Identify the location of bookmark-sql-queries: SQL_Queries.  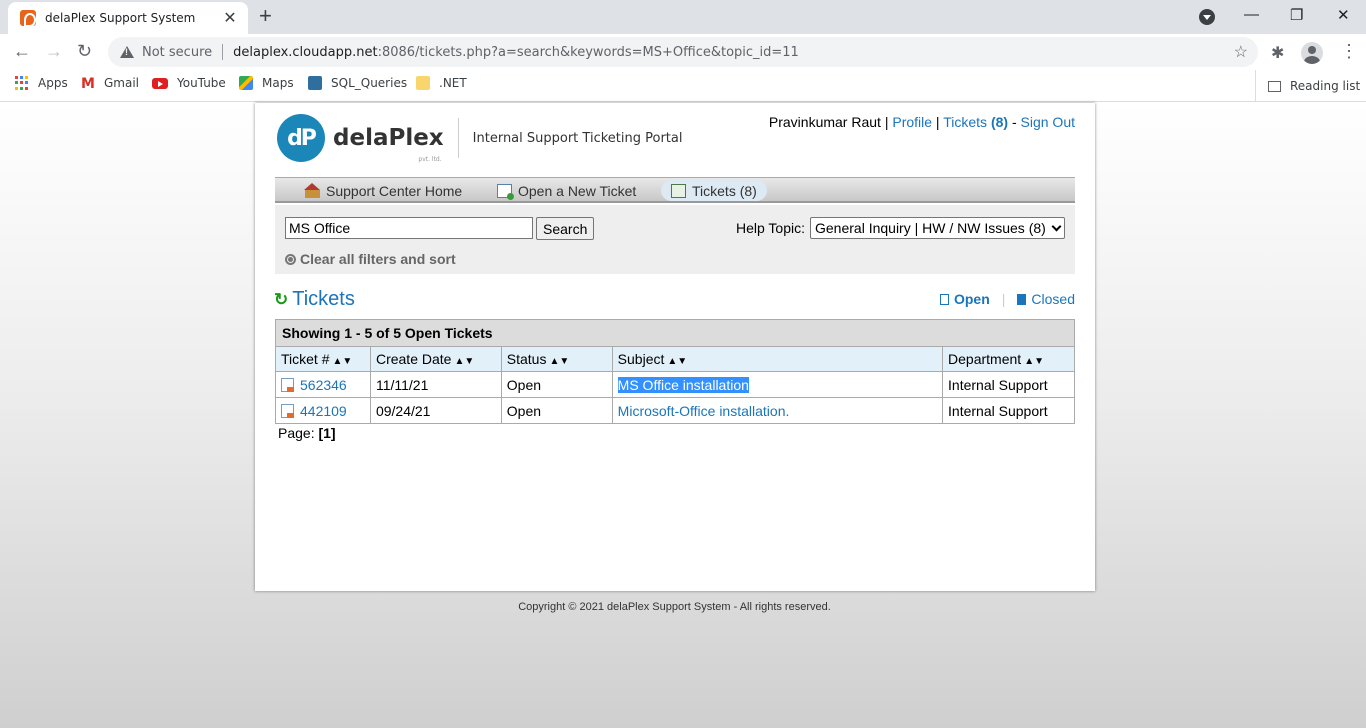
(357, 83).